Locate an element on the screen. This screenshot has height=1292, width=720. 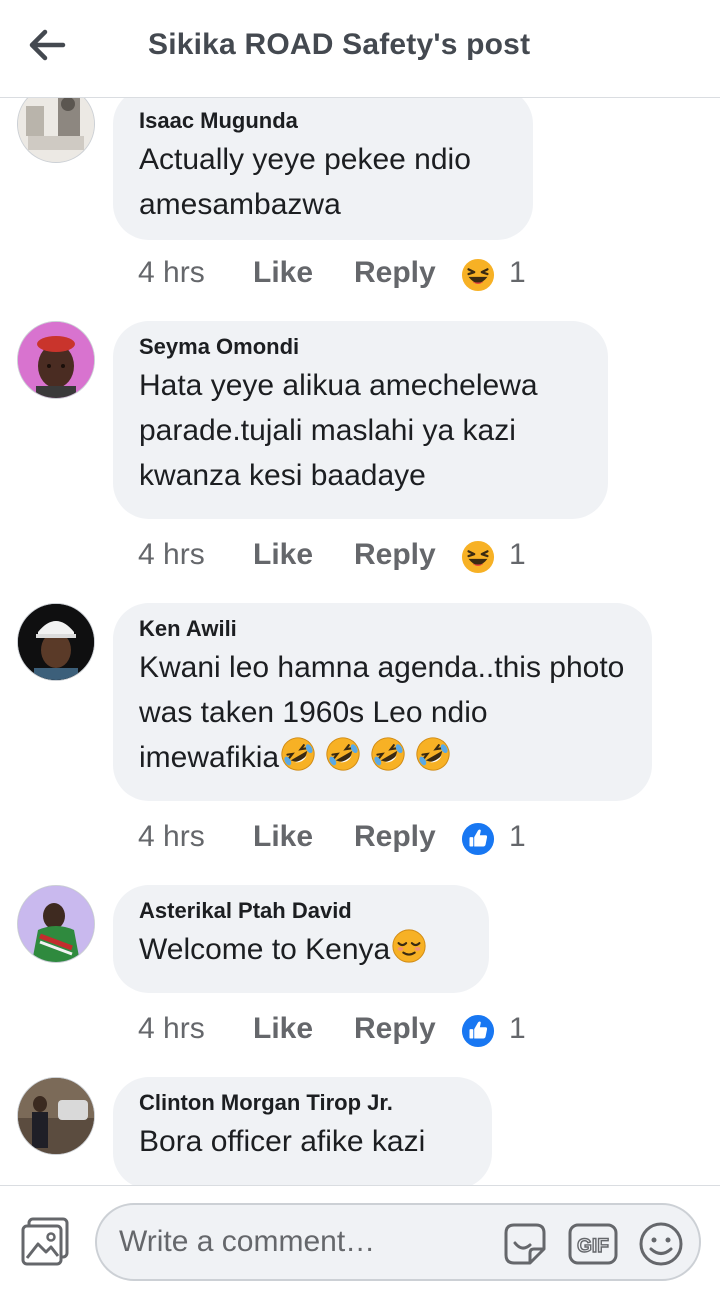
relieved-face-icon is located at coordinates (409, 946).